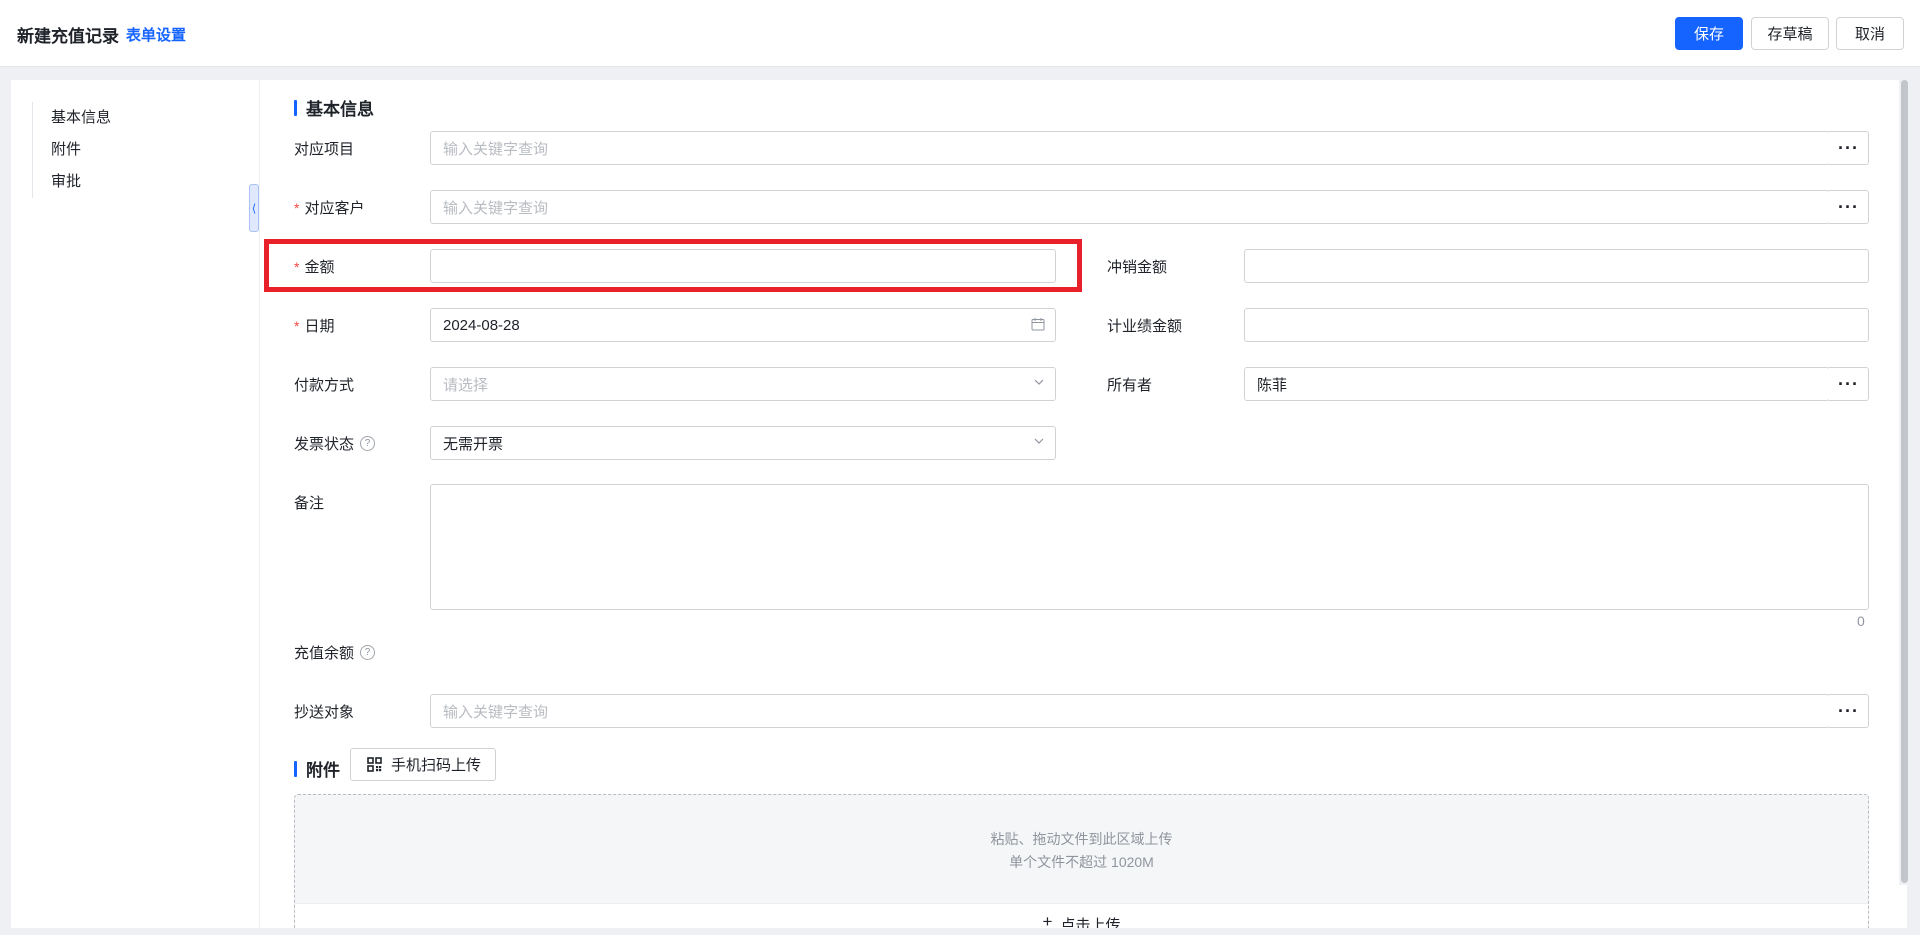 This screenshot has height=935, width=1920. What do you see at coordinates (1870, 33) in the screenshot?
I see `cancel-button: 取消` at bounding box center [1870, 33].